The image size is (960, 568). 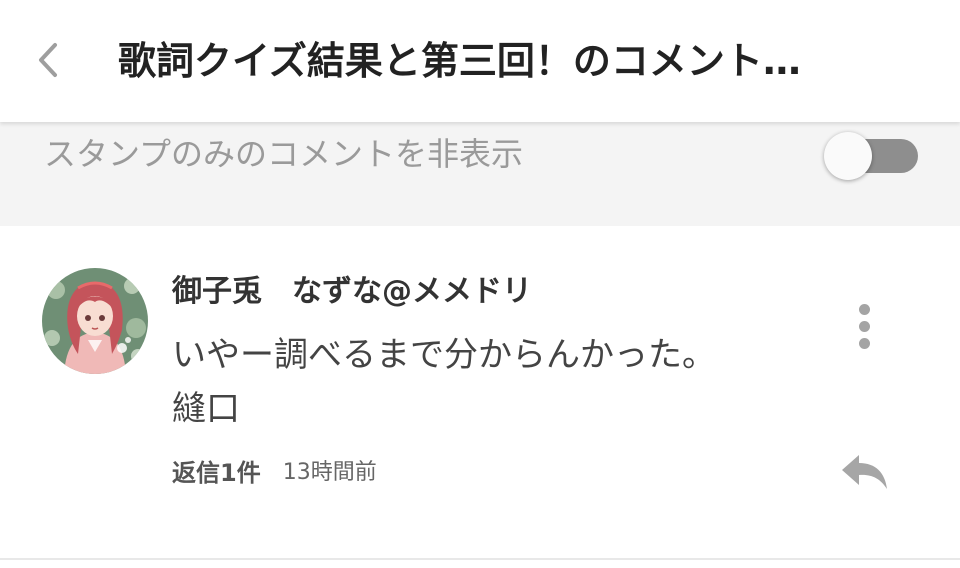 I want to click on comment-author: 御子兎 なずな@メメドリ, so click(x=352, y=292).